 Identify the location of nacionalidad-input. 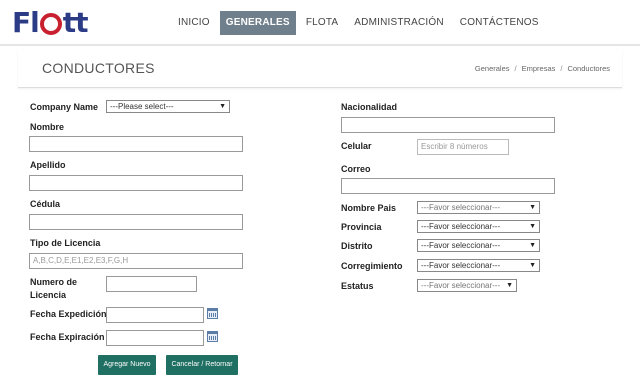
(448, 125).